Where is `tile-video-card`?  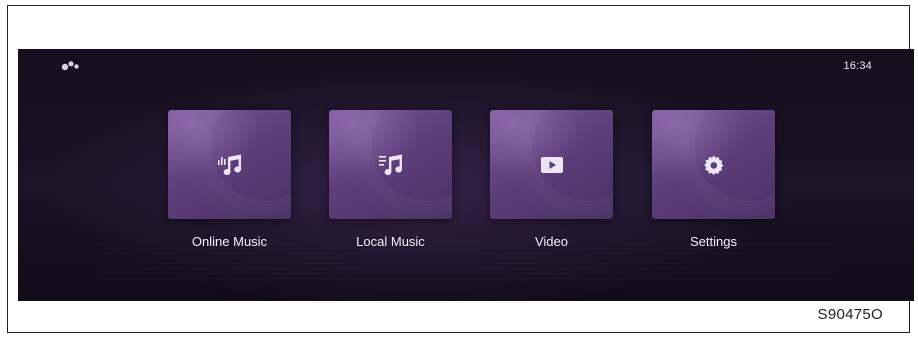 tile-video-card is located at coordinates (551, 164).